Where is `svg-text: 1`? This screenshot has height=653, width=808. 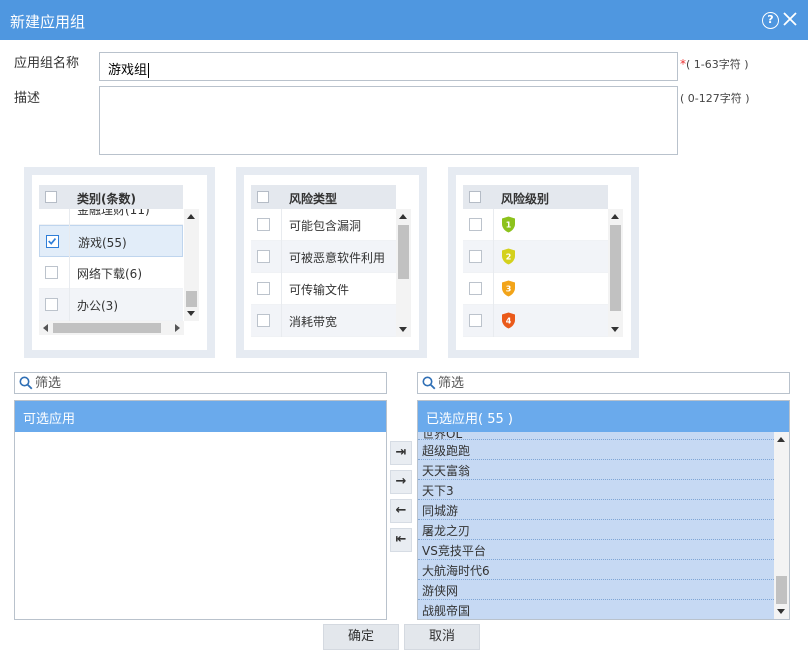 svg-text: 1 is located at coordinates (509, 225).